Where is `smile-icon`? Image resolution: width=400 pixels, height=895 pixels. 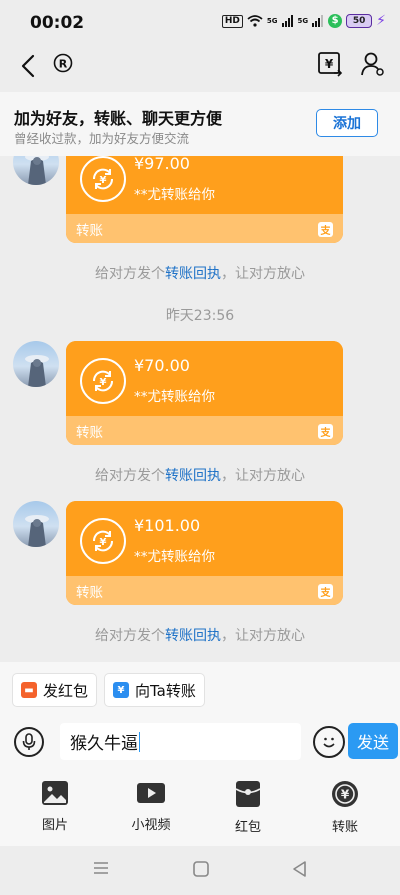 smile-icon is located at coordinates (329, 742).